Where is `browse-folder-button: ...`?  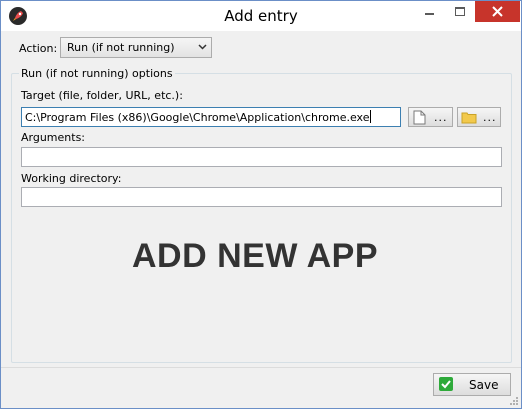
browse-folder-button: ... is located at coordinates (479, 117).